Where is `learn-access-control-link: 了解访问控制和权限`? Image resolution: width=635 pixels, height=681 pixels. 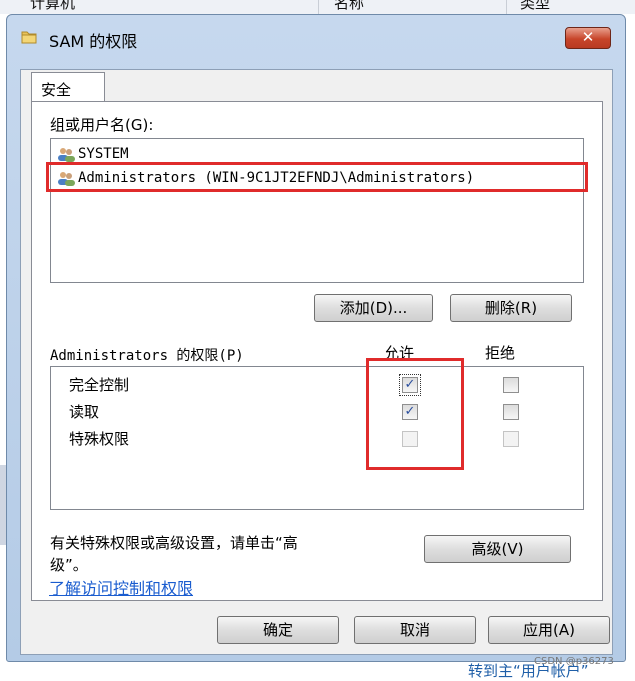 learn-access-control-link: 了解访问控制和权限 is located at coordinates (121, 587).